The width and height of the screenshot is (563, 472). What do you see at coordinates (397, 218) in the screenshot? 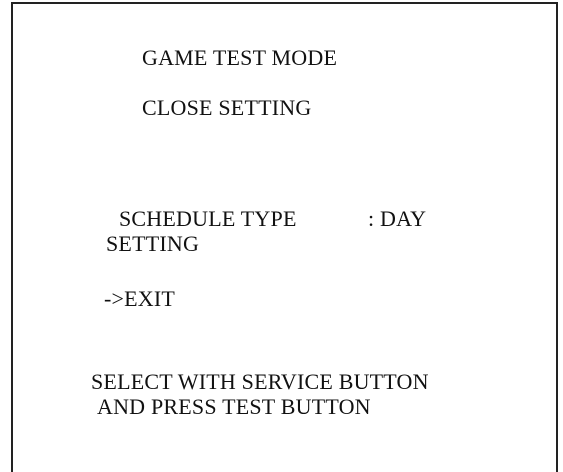
I see `schedule-type-value: : DAY` at bounding box center [397, 218].